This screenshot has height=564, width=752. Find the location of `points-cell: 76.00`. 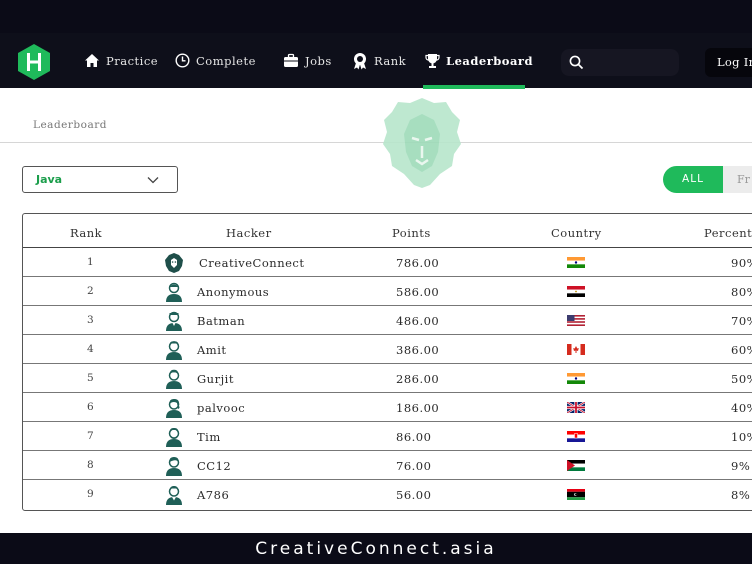

points-cell: 76.00 is located at coordinates (414, 466).